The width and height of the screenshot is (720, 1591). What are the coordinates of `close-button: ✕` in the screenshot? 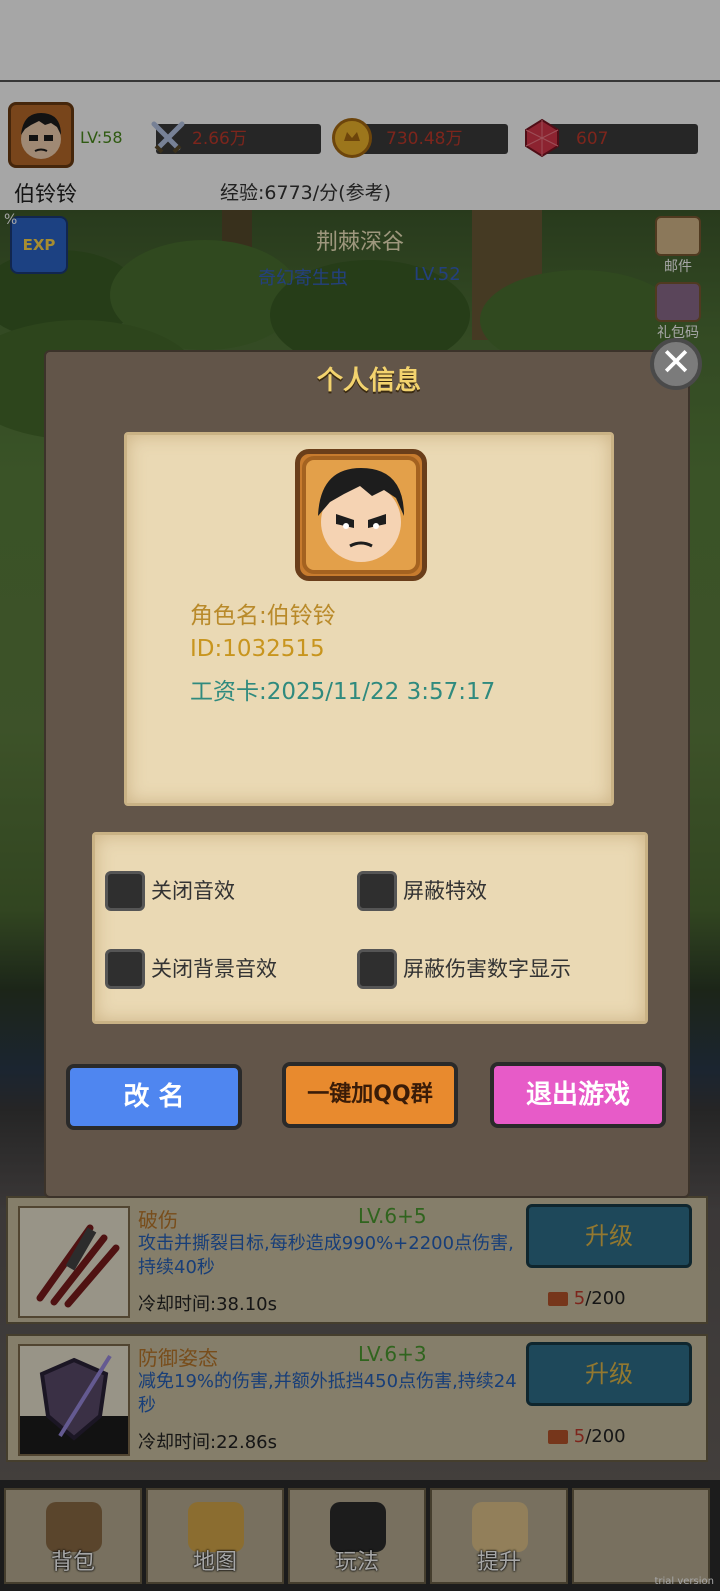 It's located at (676, 364).